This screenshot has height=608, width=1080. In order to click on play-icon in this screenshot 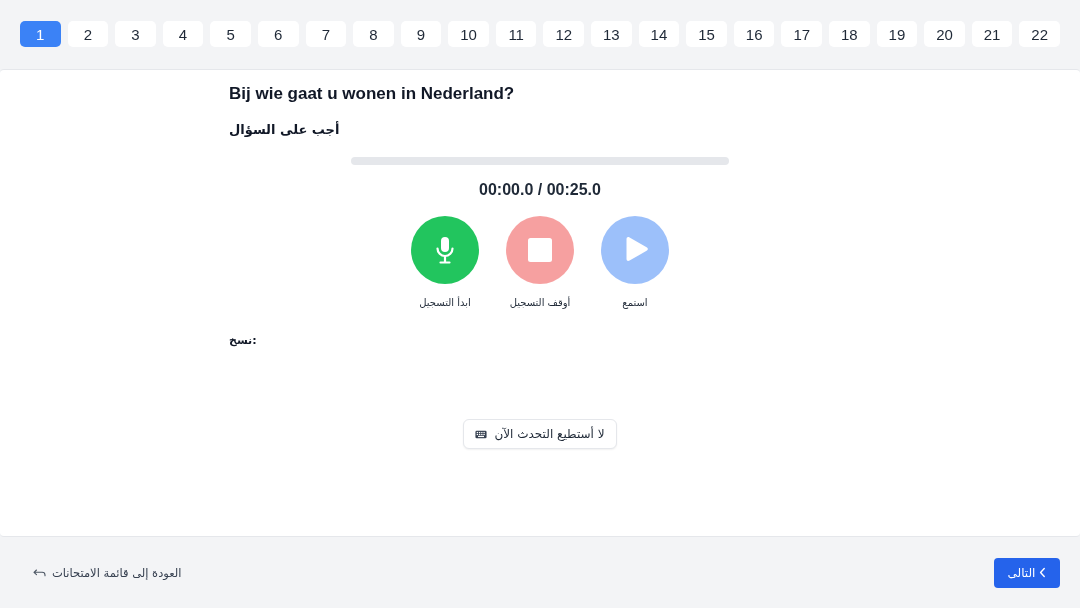, I will do `click(637, 250)`.